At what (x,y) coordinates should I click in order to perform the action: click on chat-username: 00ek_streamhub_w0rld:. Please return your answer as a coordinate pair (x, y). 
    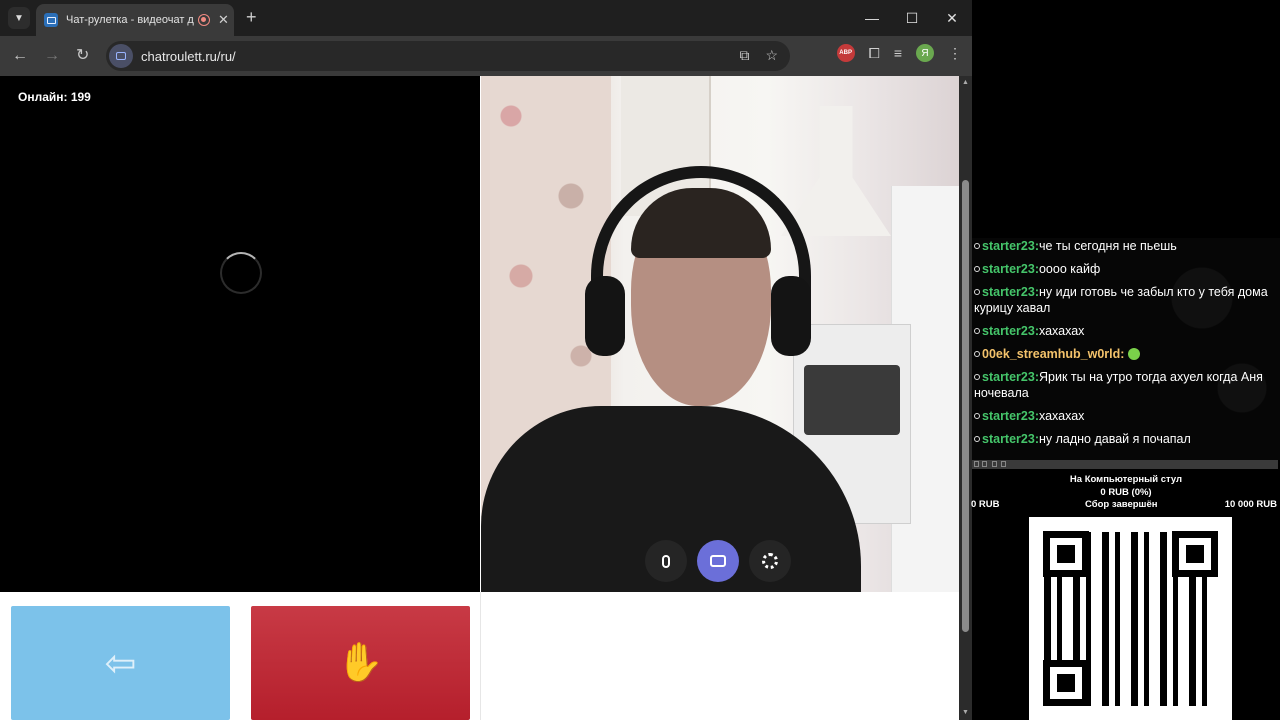
    Looking at the image, I should click on (1053, 354).